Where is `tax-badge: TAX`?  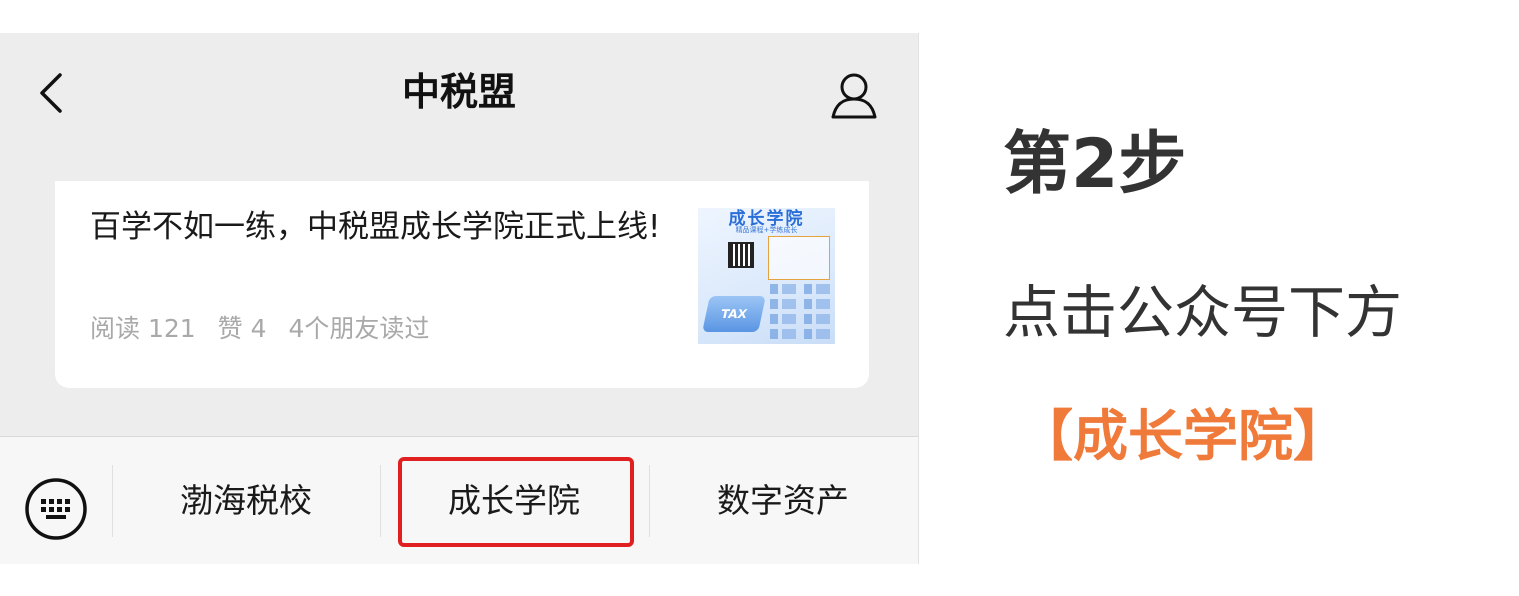 tax-badge: TAX is located at coordinates (734, 314).